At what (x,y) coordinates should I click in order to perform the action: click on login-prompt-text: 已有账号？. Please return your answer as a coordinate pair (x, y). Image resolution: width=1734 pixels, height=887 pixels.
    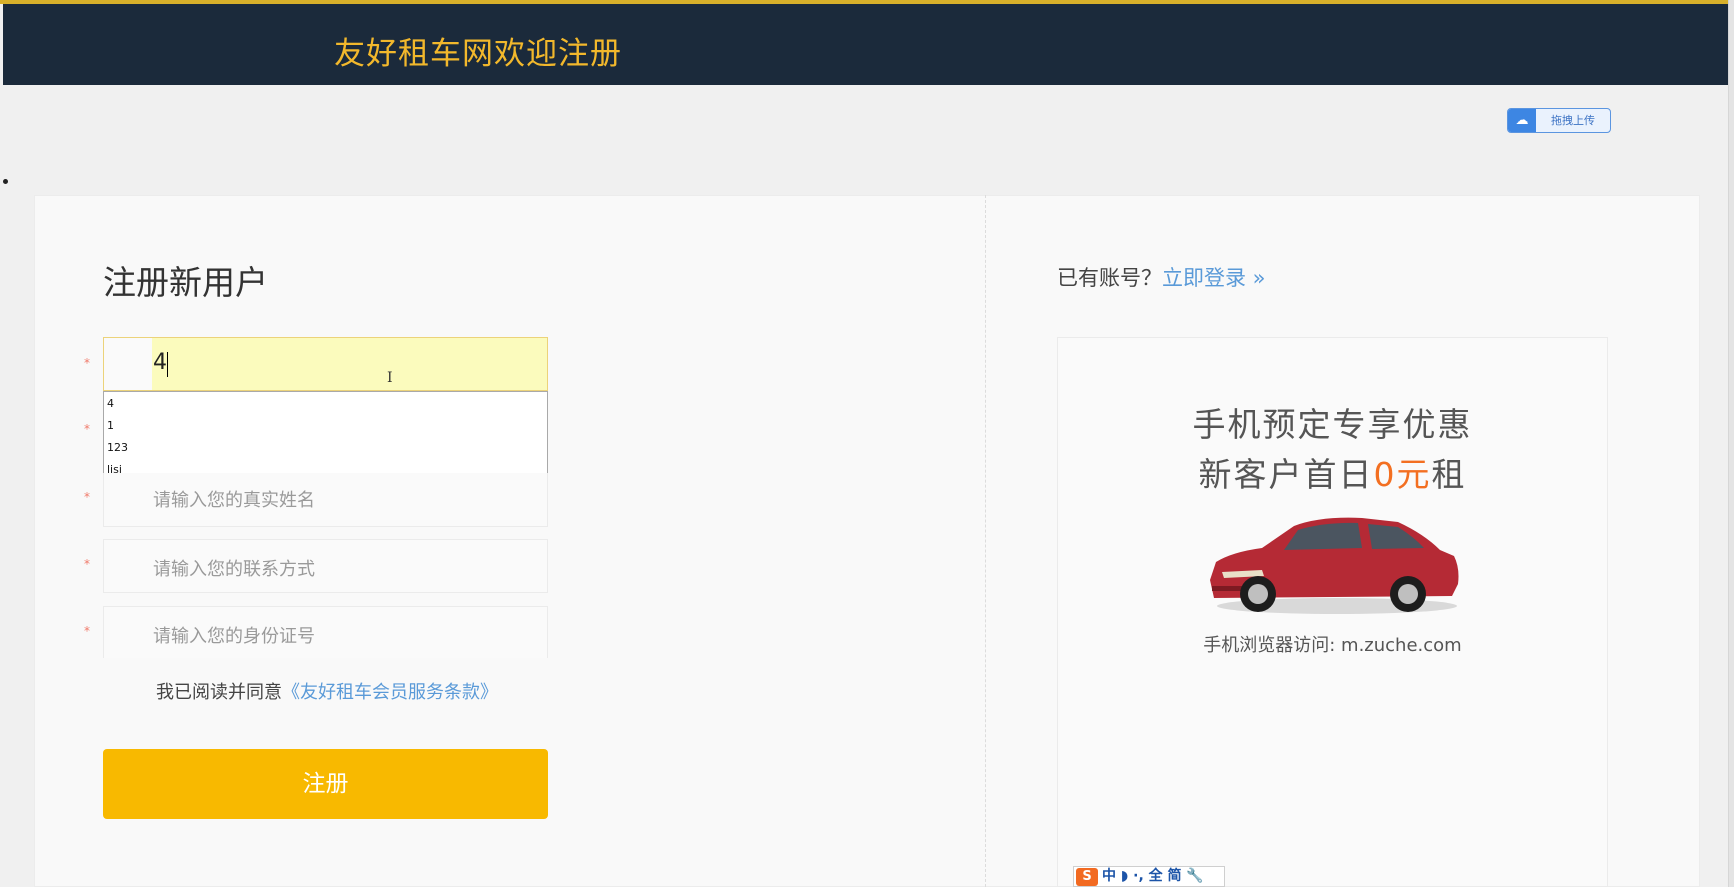
    Looking at the image, I should click on (1109, 278).